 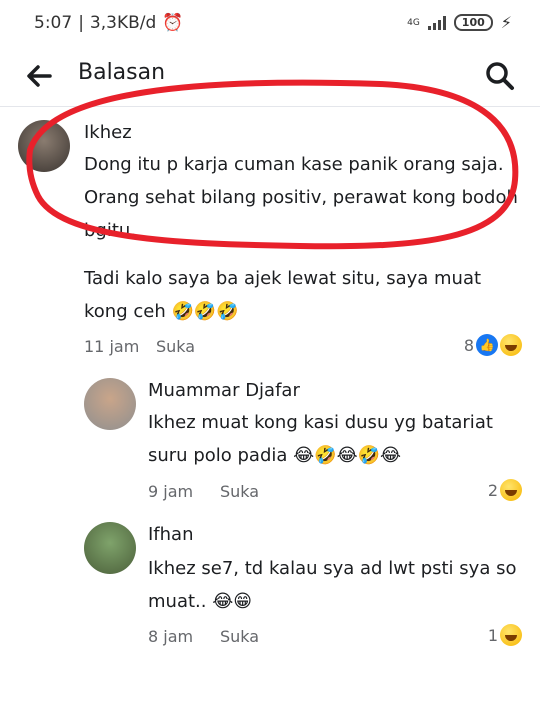 What do you see at coordinates (270, 75) in the screenshot?
I see `app-header: Balasan` at bounding box center [270, 75].